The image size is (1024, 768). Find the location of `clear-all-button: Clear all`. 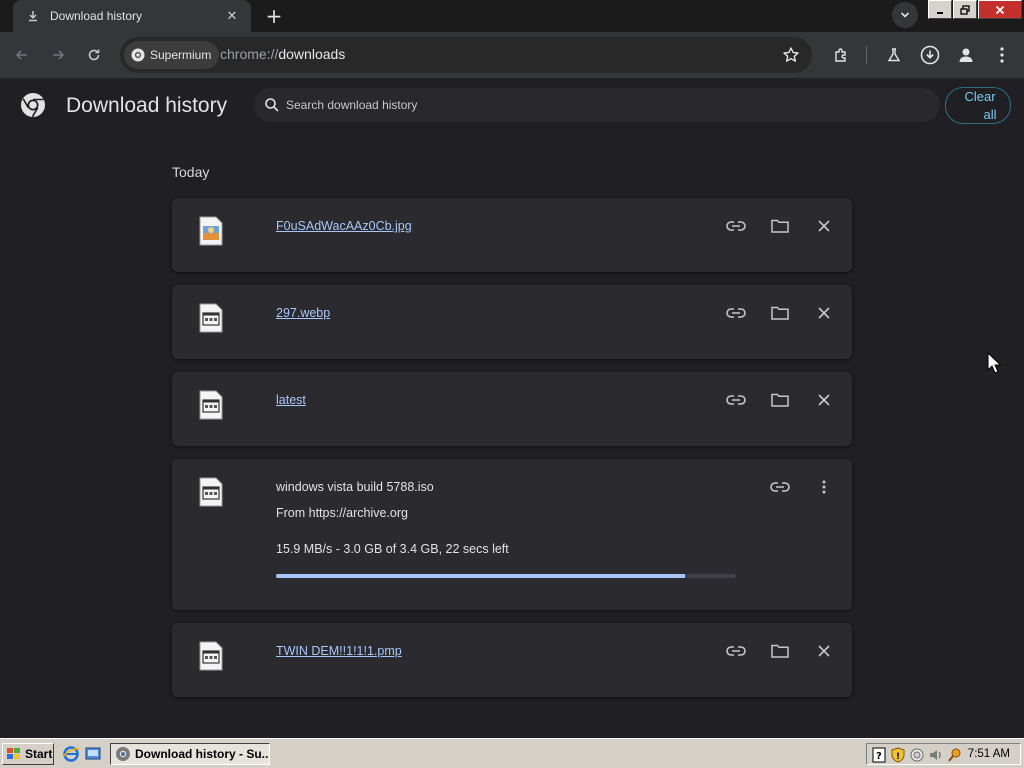

clear-all-button: Clear all is located at coordinates (978, 105).